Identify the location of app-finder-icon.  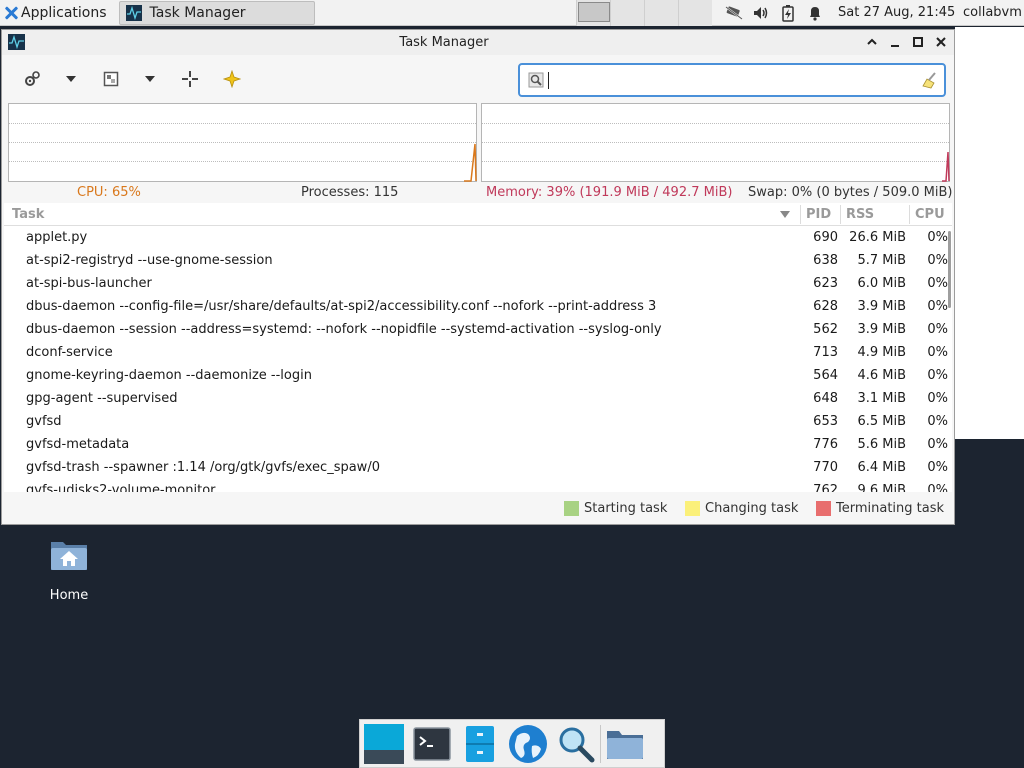
(577, 744).